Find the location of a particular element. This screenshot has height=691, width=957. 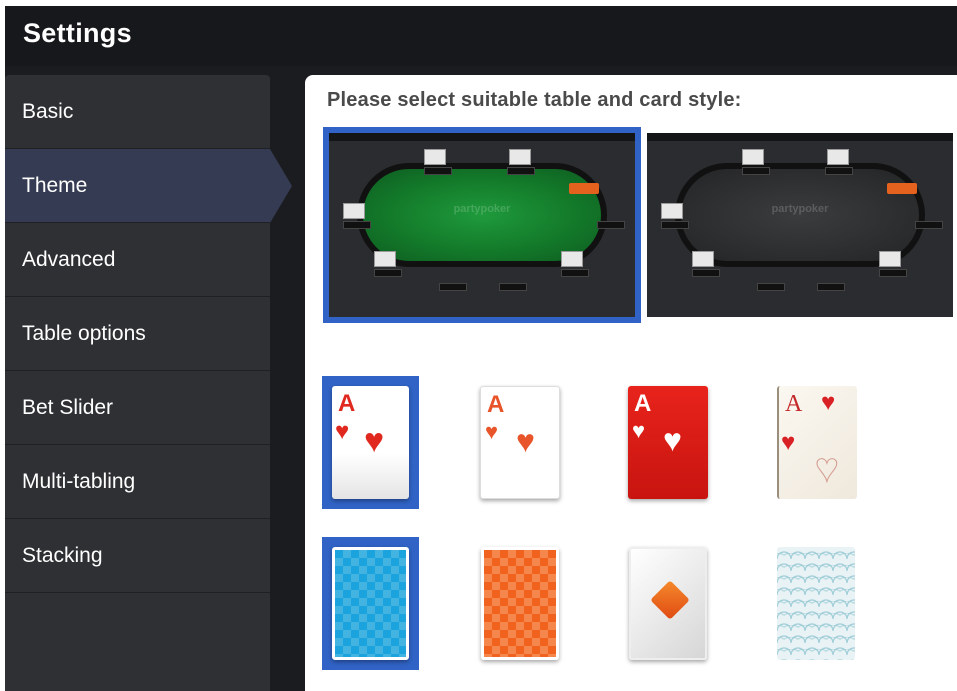

card-front-vintage: A ♥ ♥ ♥ is located at coordinates (817, 442).